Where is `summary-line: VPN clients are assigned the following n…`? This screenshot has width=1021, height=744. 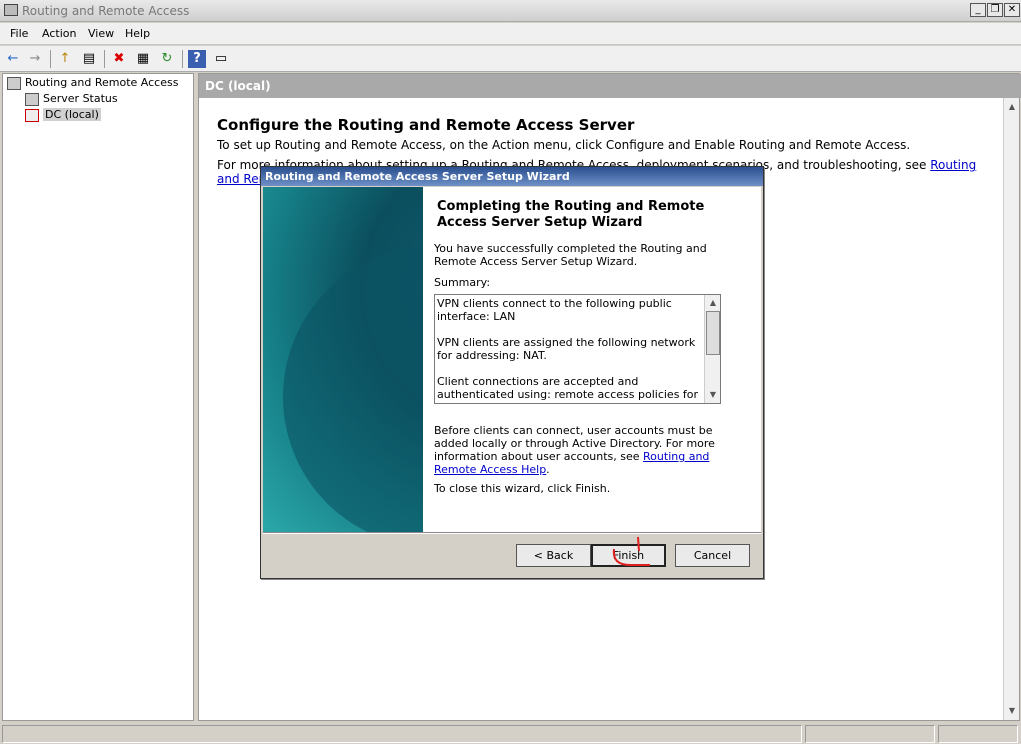
summary-line: VPN clients are assigned the following n… is located at coordinates (566, 349).